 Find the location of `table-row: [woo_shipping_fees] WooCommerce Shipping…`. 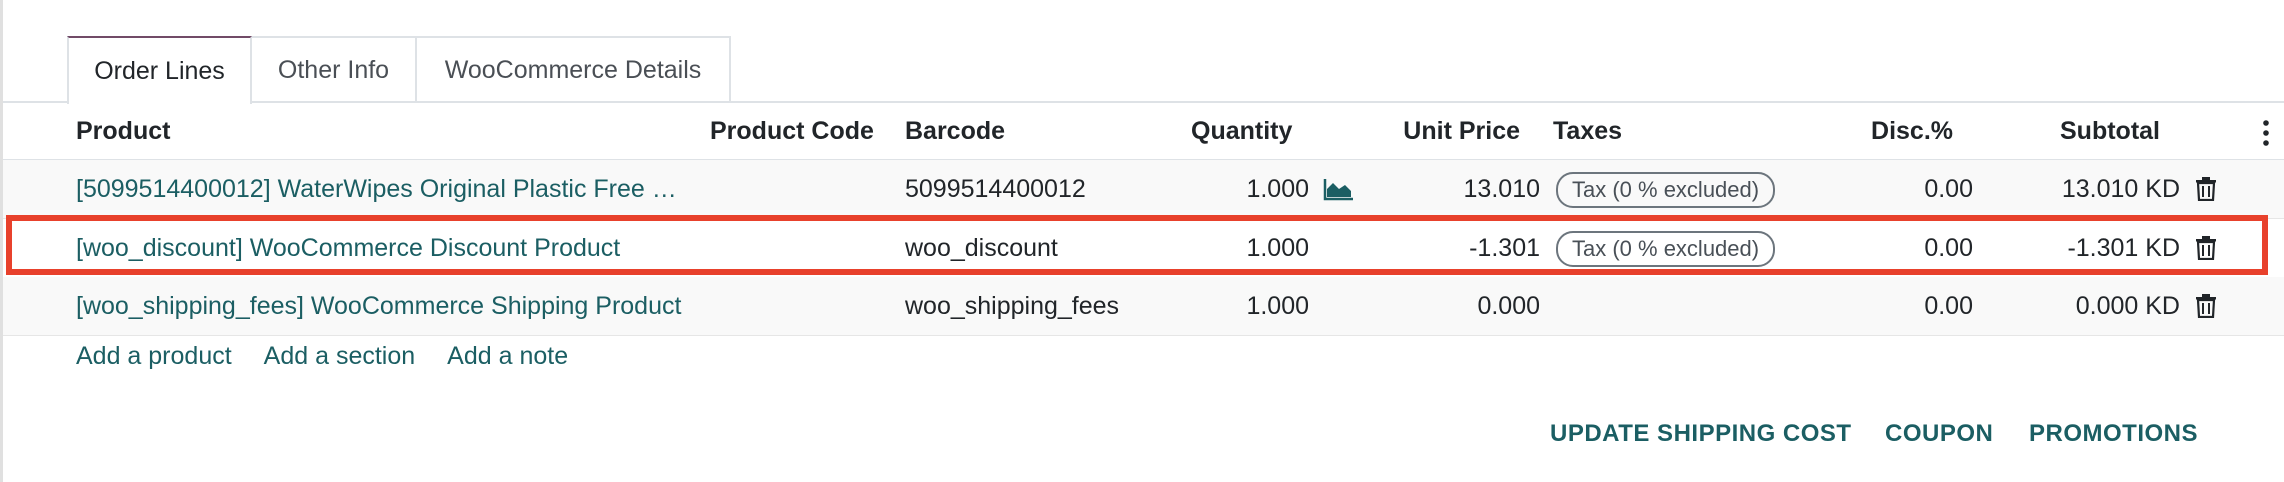

table-row: [woo_shipping_fees] WooCommerce Shipping… is located at coordinates (1143, 306).